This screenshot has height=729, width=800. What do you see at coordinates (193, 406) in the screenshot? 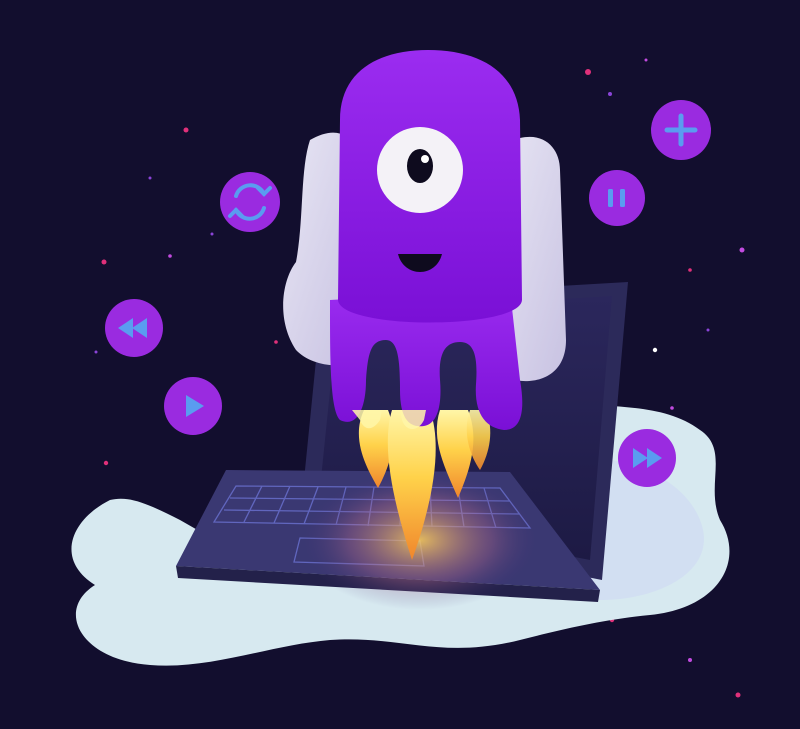
I see `play-button` at bounding box center [193, 406].